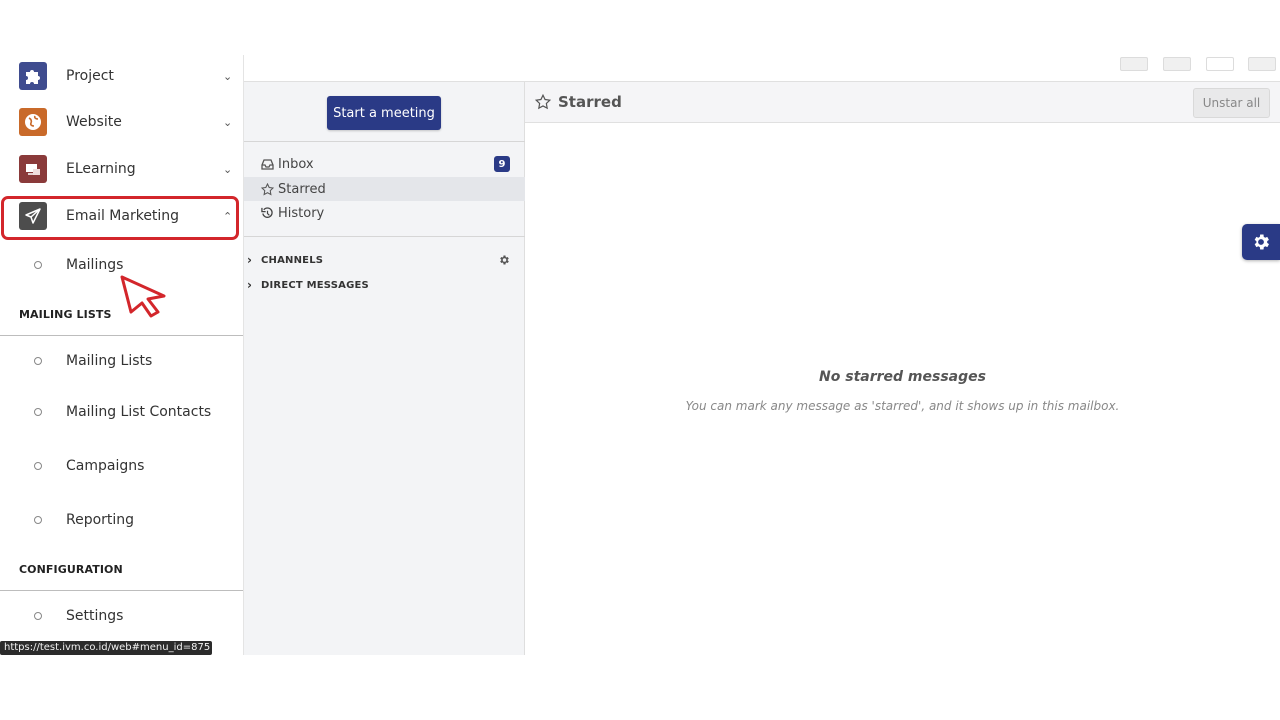 The width and height of the screenshot is (1280, 720). I want to click on mailbox-label: History, so click(301, 213).